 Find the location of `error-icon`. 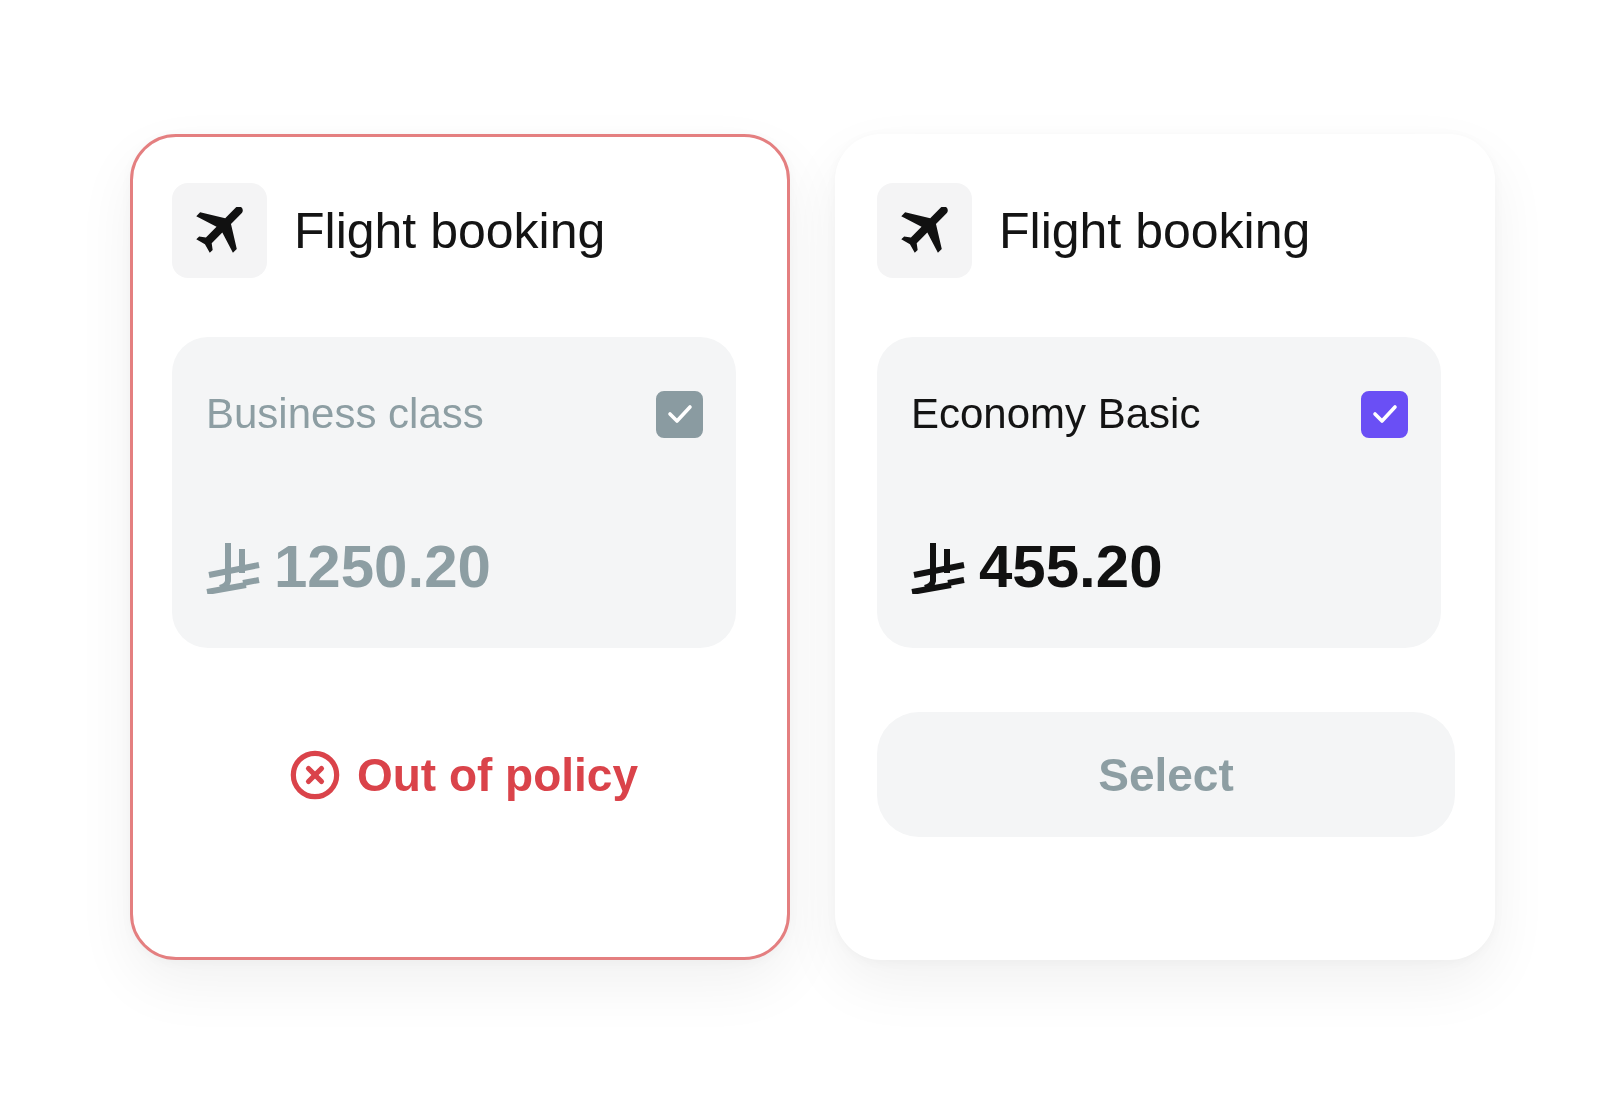

error-icon is located at coordinates (314, 774).